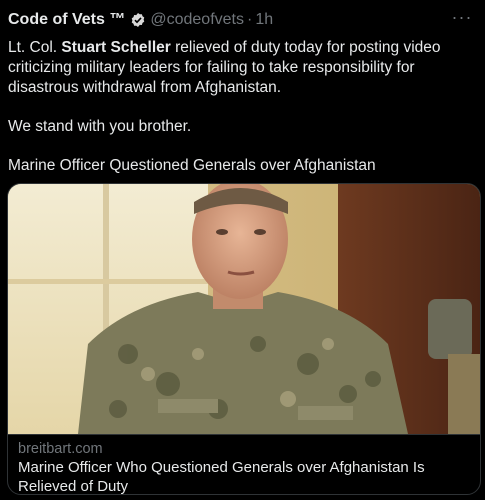 The width and height of the screenshot is (485, 500). What do you see at coordinates (264, 20) in the screenshot?
I see `tweet-timestamp: 1h` at bounding box center [264, 20].